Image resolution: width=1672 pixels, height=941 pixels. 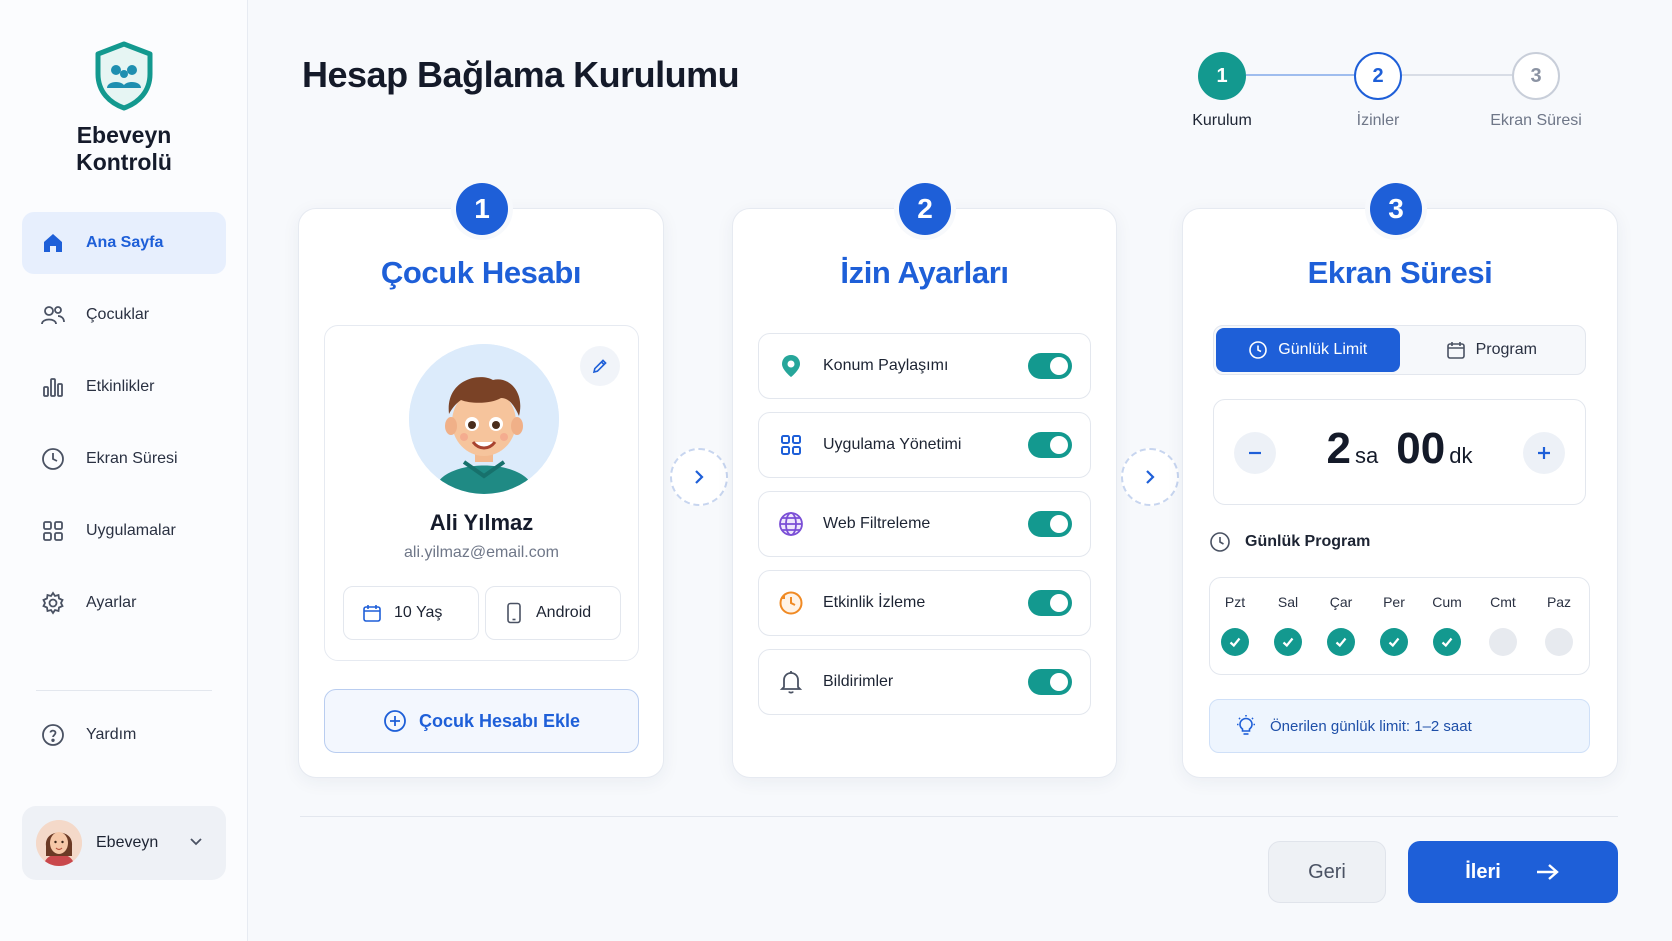 I want to click on activity-monitoring-toggle, so click(x=1050, y=603).